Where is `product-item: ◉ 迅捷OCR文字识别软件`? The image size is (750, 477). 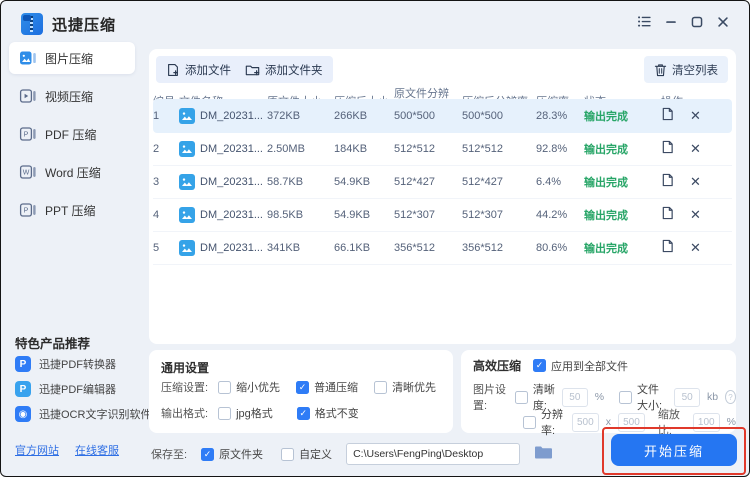
product-item: ◉ 迅捷OCR文字识别软件 is located at coordinates (83, 414).